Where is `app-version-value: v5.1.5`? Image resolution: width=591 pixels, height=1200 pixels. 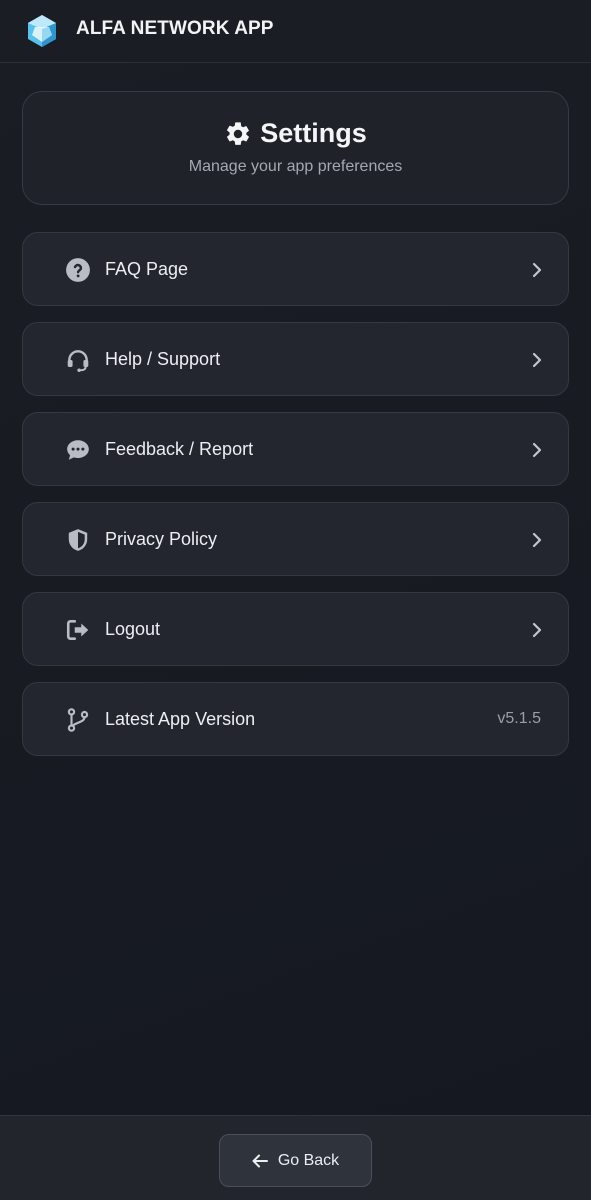 app-version-value: v5.1.5 is located at coordinates (519, 718).